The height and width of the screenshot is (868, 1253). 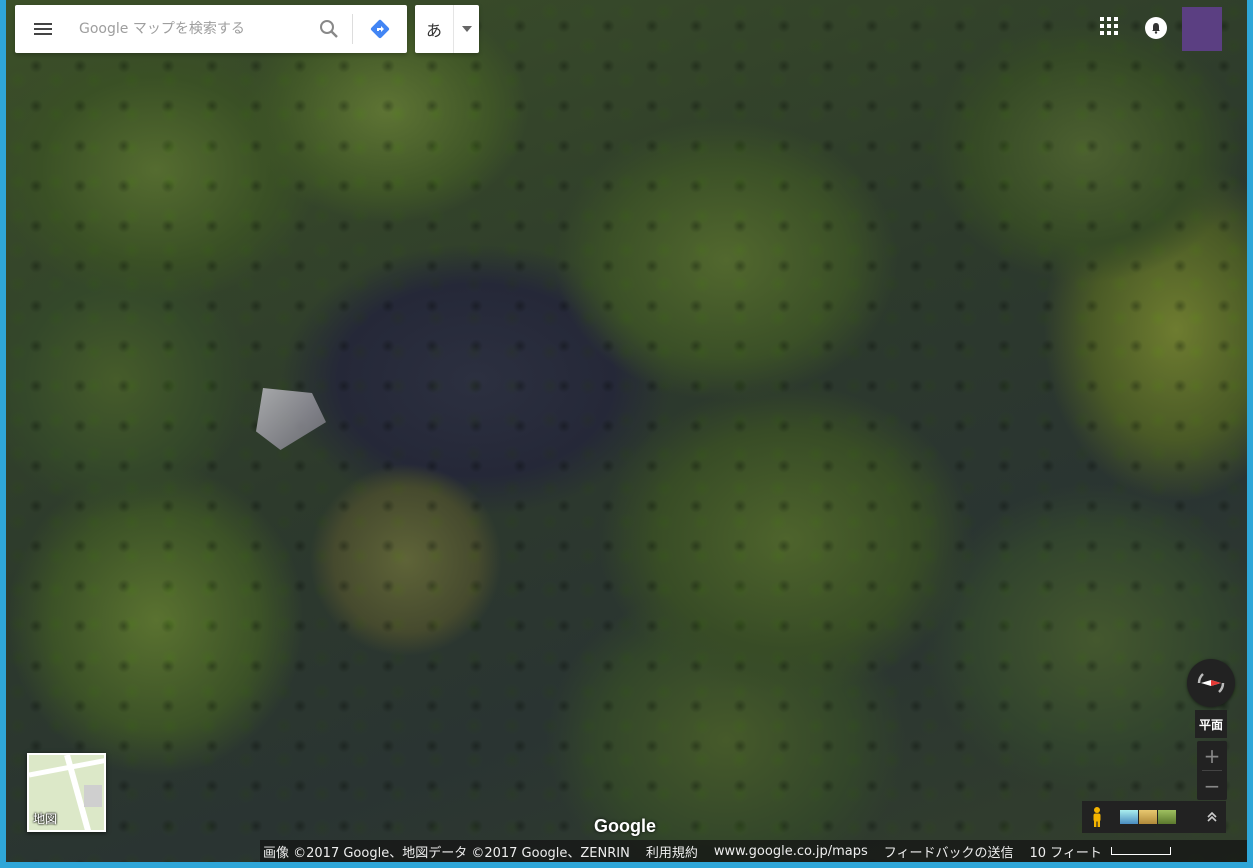 I want to click on notifications-button, so click(x=1156, y=28).